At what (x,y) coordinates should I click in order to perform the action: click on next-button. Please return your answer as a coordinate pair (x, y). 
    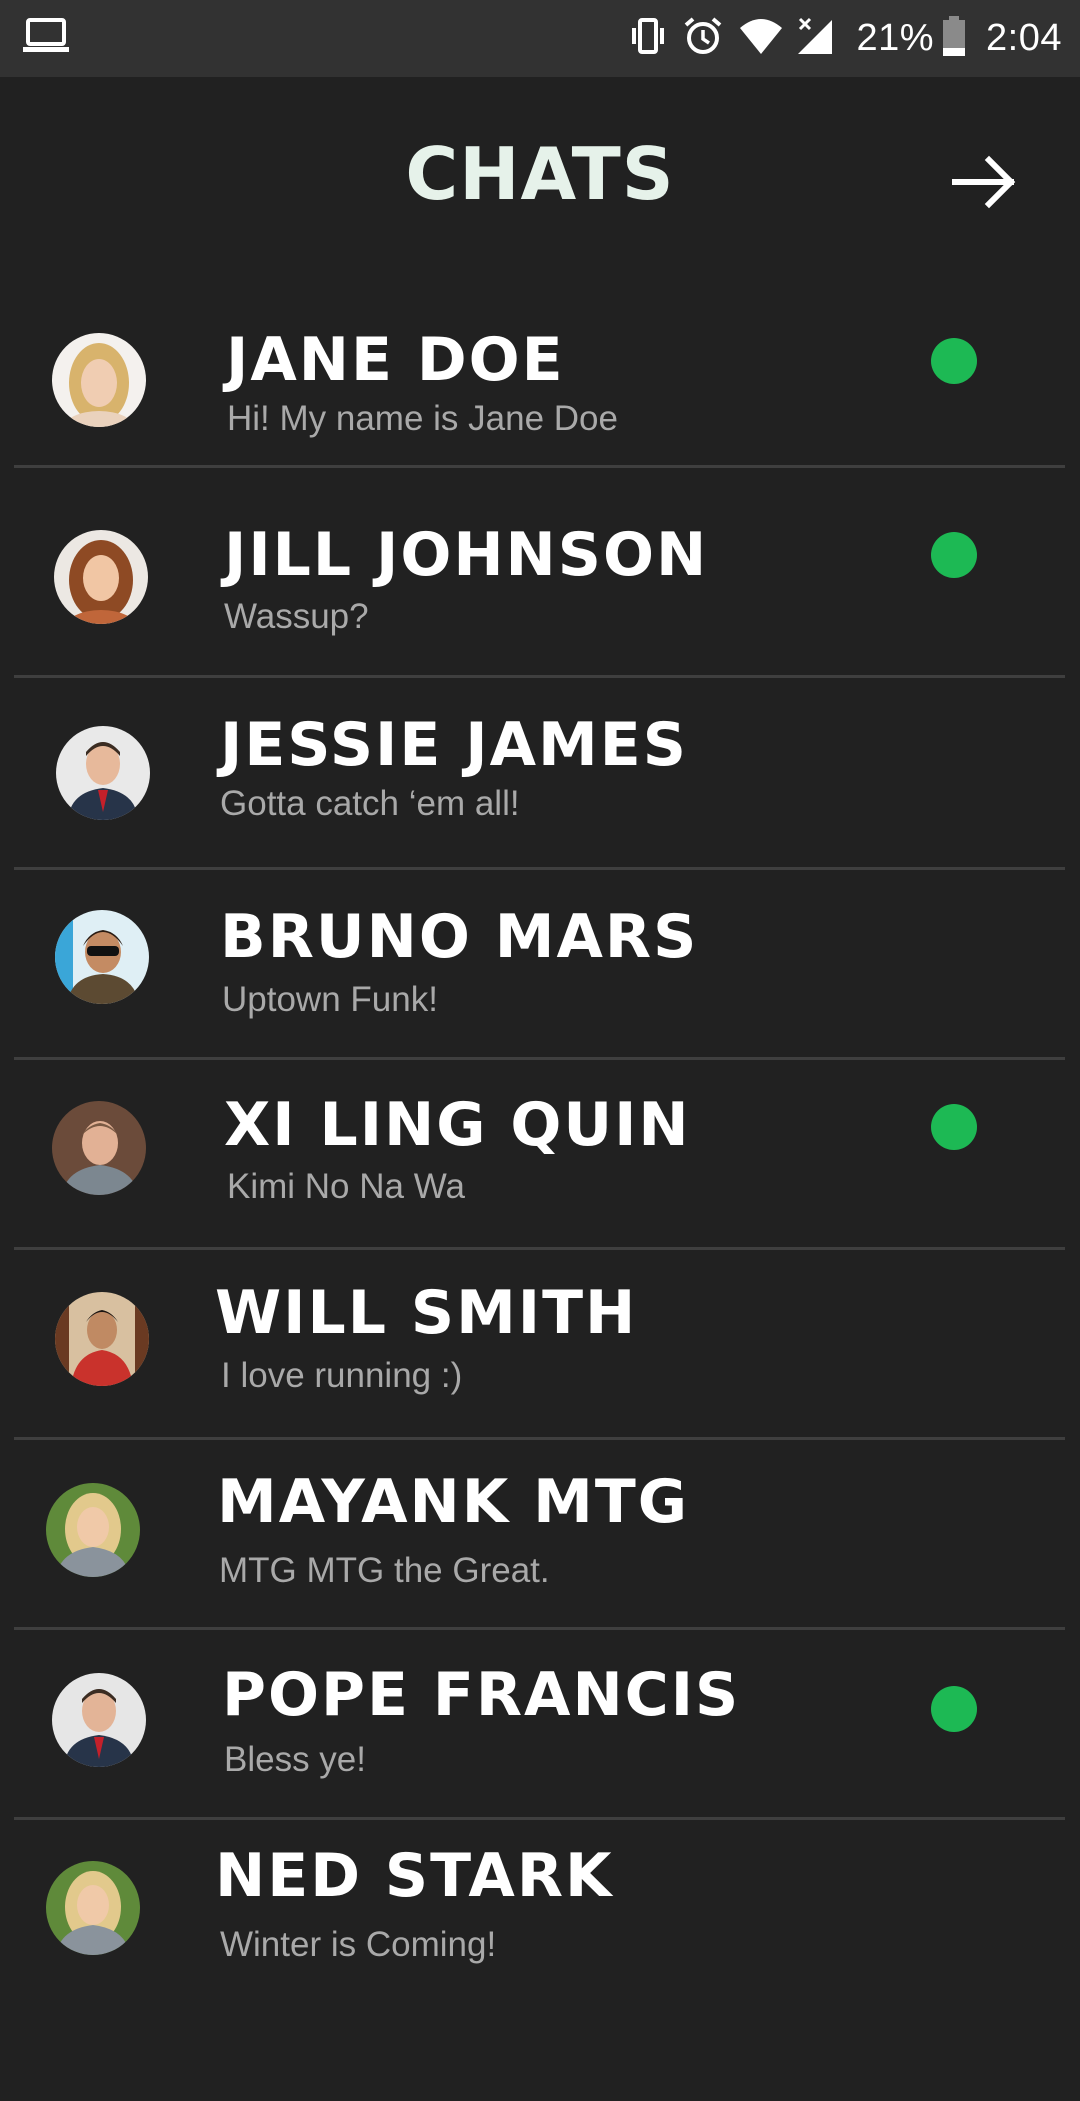
    Looking at the image, I should click on (985, 182).